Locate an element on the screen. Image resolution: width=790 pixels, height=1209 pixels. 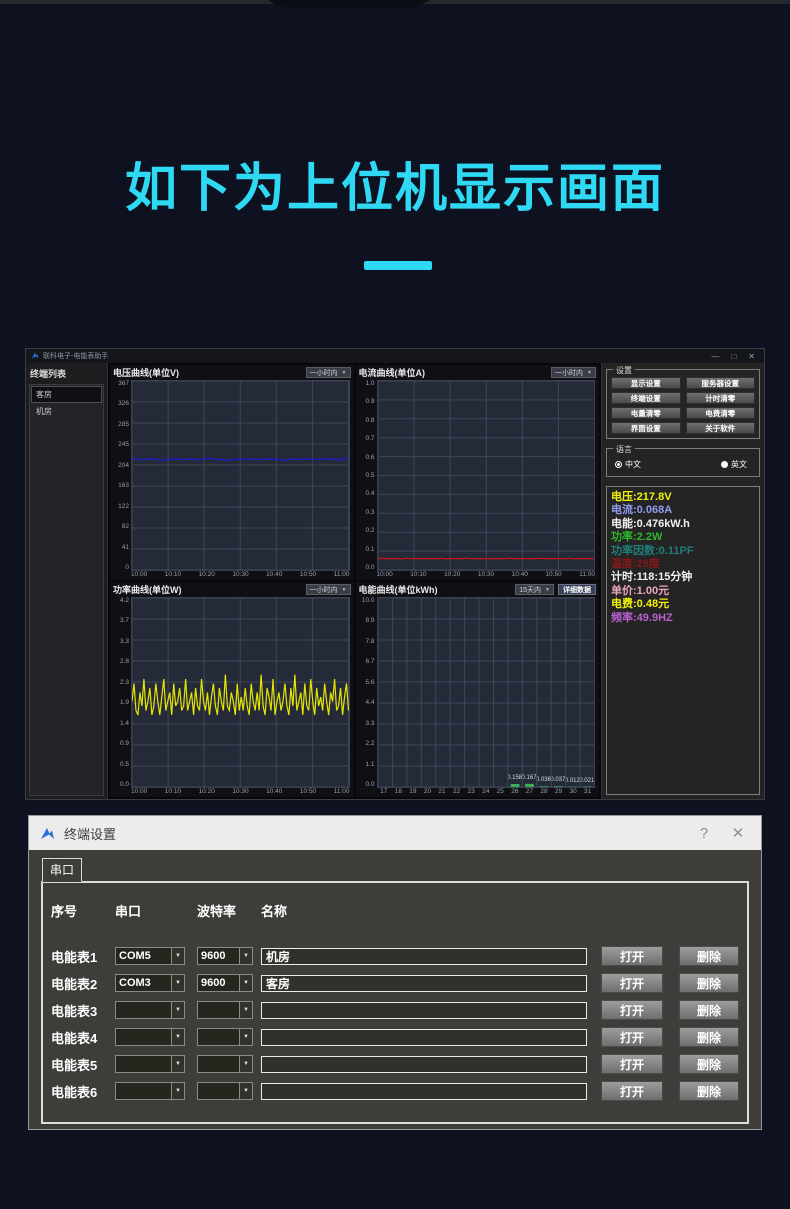
settings-button: 显示设置 is located at coordinates (646, 383).